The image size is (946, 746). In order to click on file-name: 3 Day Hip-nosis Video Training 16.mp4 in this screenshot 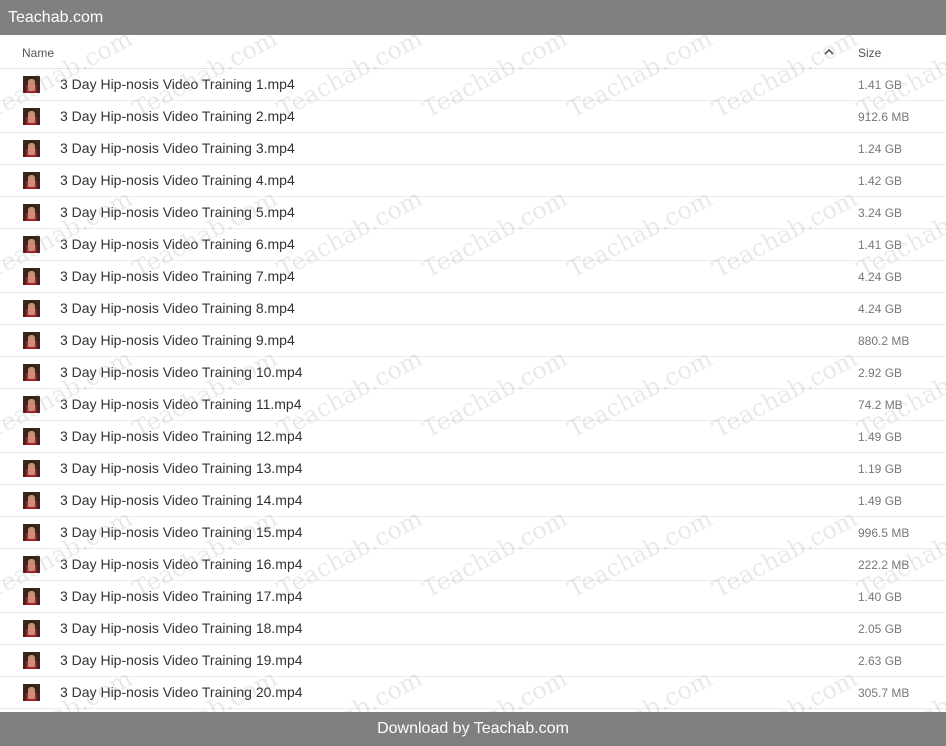, I will do `click(181, 564)`.